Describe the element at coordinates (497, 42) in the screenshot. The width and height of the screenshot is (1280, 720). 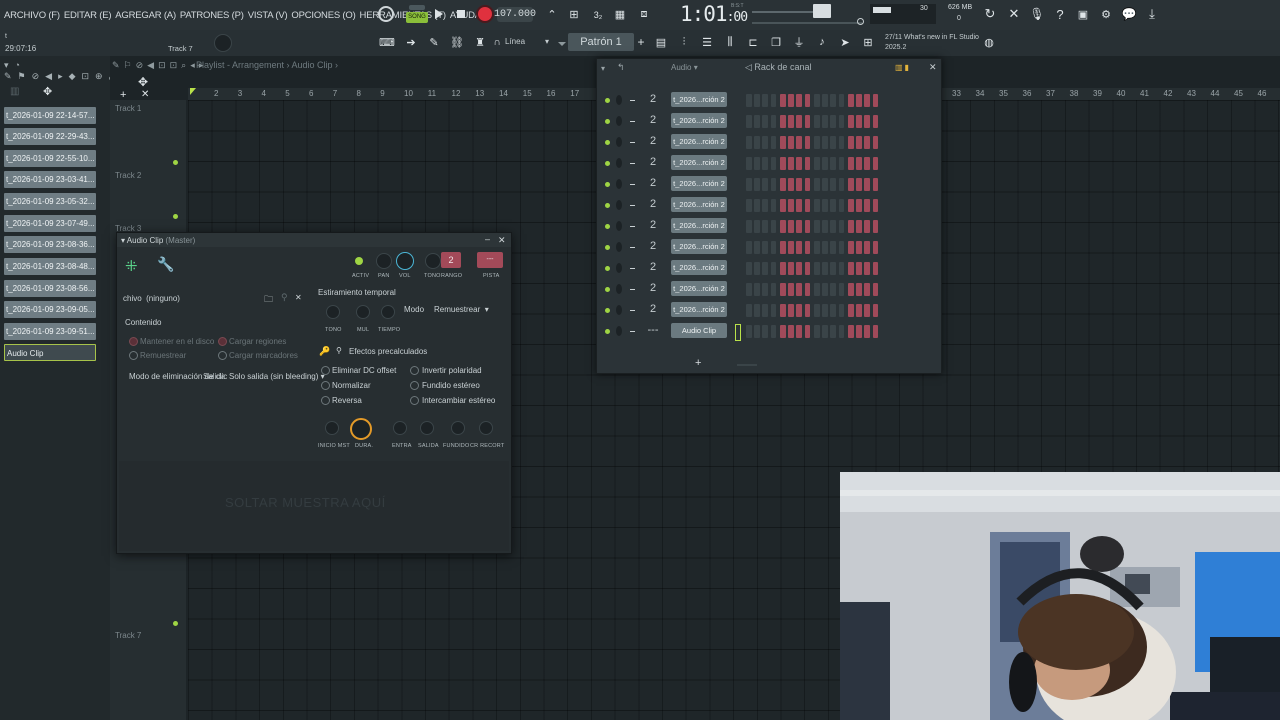
I see `magnet-icon: ∩` at that location.